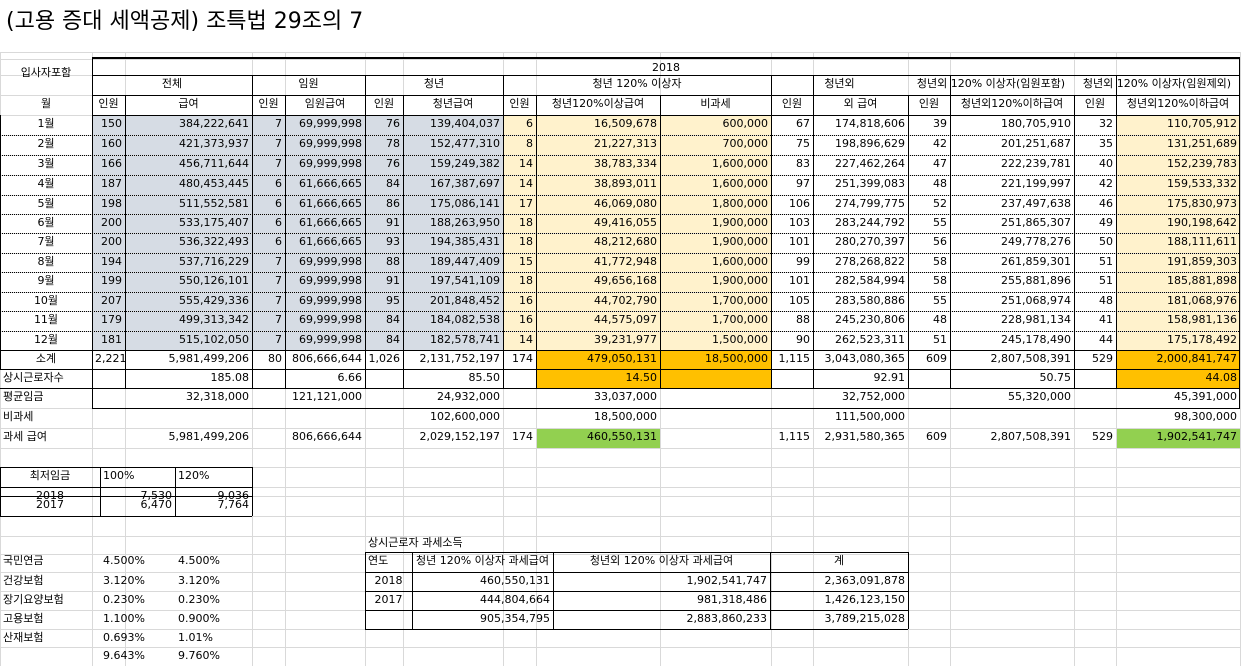 This screenshot has width=1241, height=666. Describe the element at coordinates (137, 656) in the screenshot. I see `insurance-cell: 9.643%` at that location.